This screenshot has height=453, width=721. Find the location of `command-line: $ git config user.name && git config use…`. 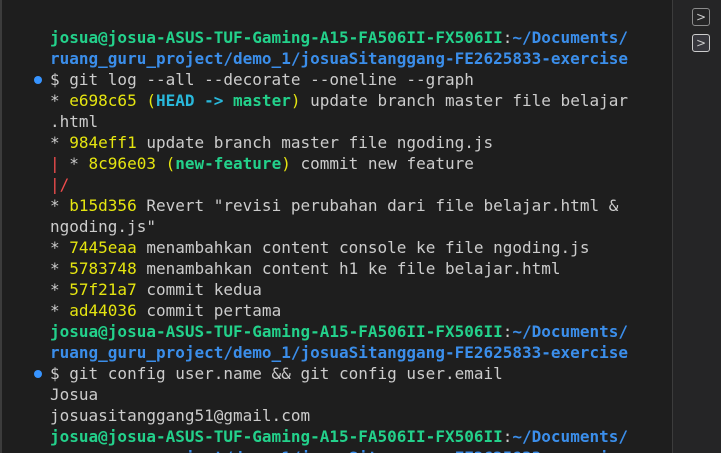

command-line: $ git config user.name && git config use… is located at coordinates (276, 373).